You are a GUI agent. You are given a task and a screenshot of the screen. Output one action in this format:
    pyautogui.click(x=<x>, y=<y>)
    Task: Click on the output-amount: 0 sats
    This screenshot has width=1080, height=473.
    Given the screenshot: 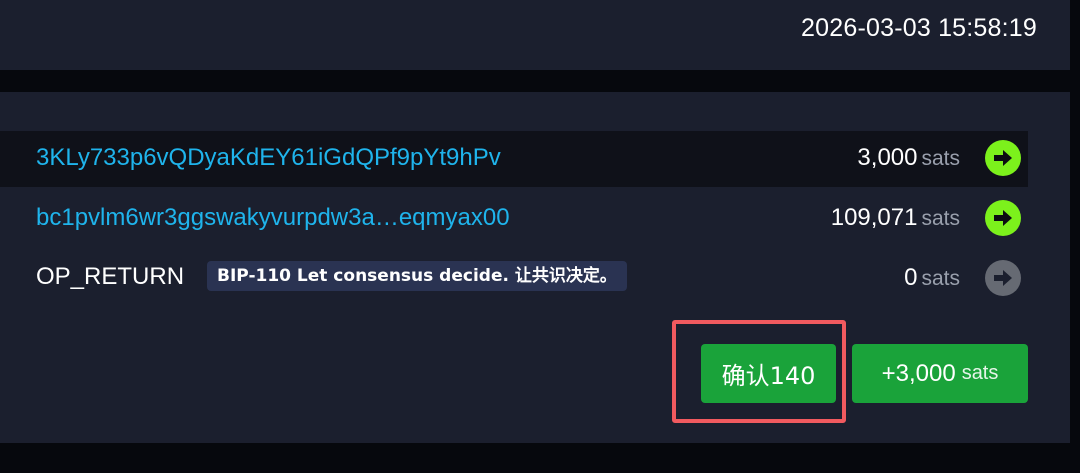 What is the action you would take?
    pyautogui.click(x=932, y=278)
    